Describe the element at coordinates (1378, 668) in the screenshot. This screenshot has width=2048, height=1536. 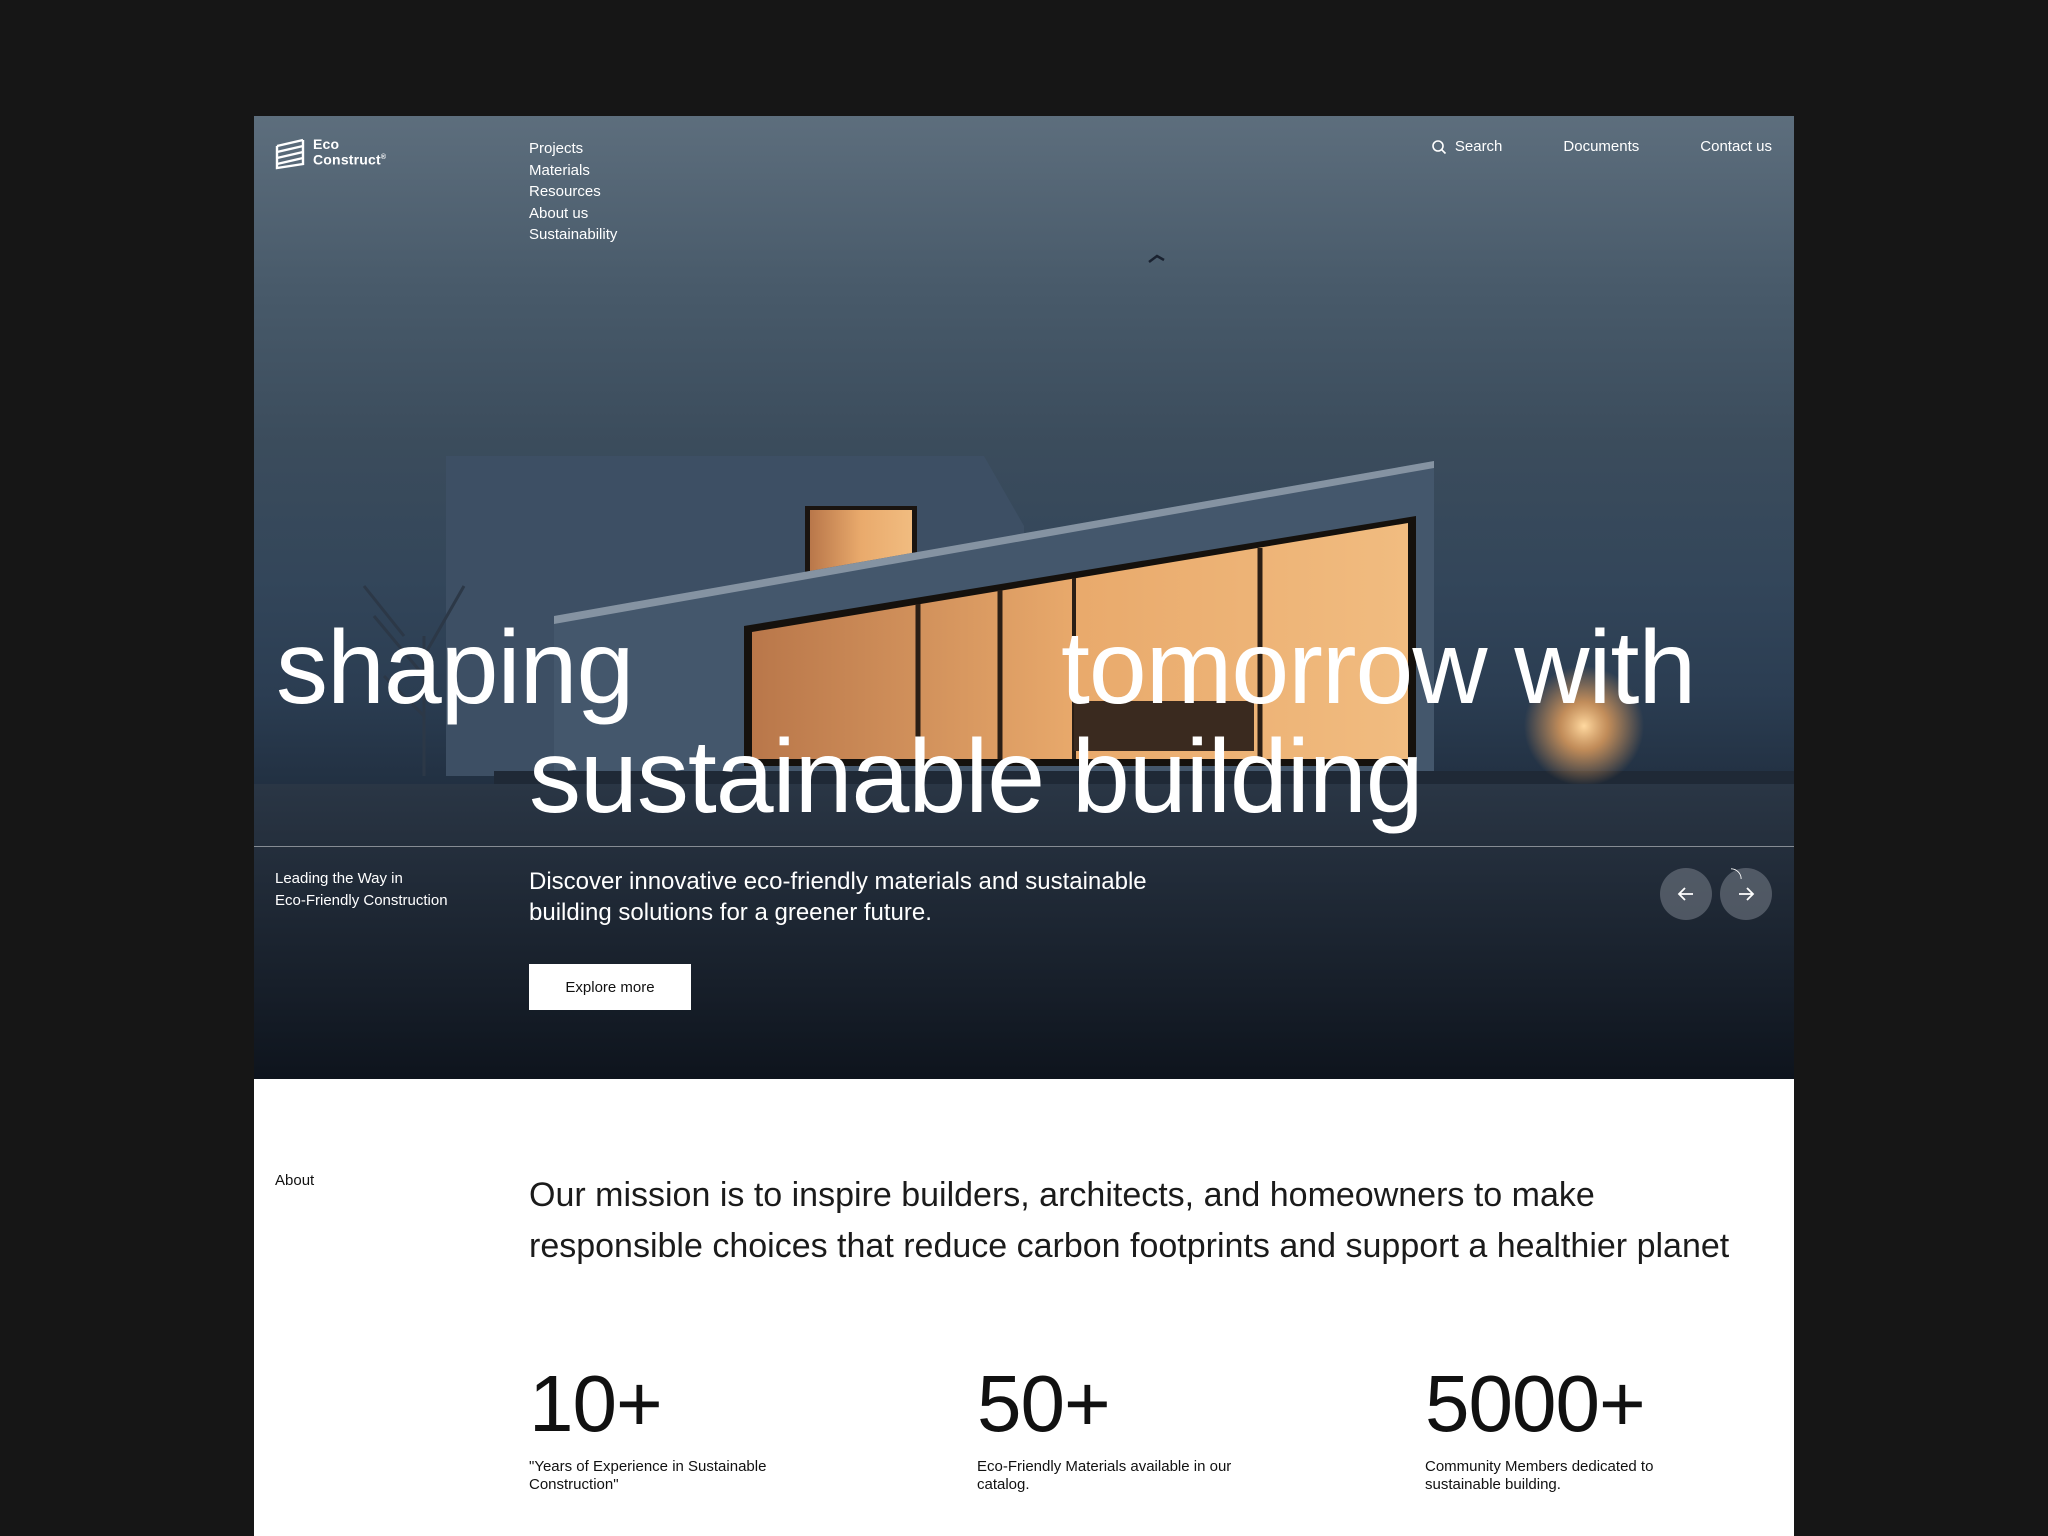
I see `headline-word-tomorrow: tomorrow with` at that location.